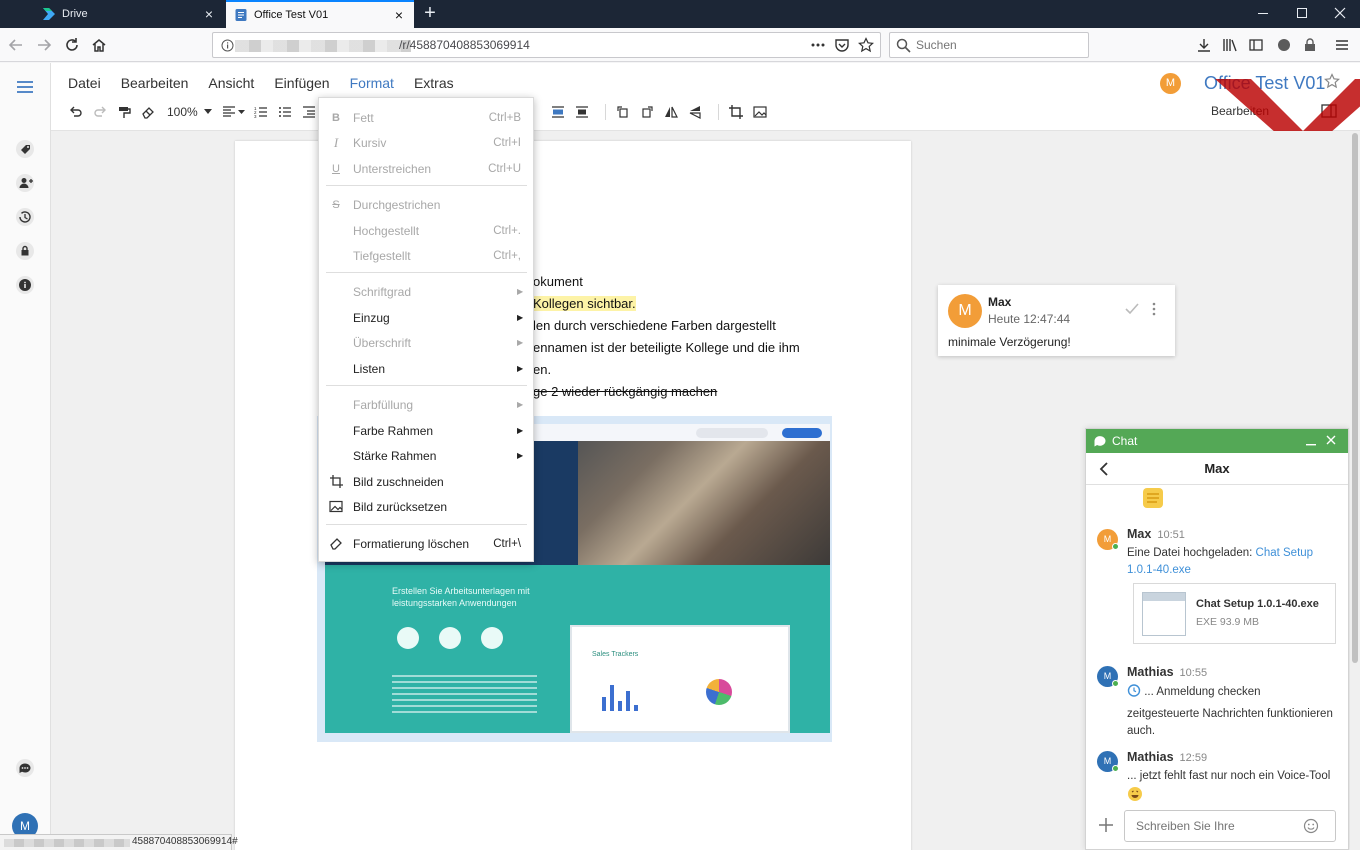  I want to click on chat-header: Chat, so click(1217, 441).